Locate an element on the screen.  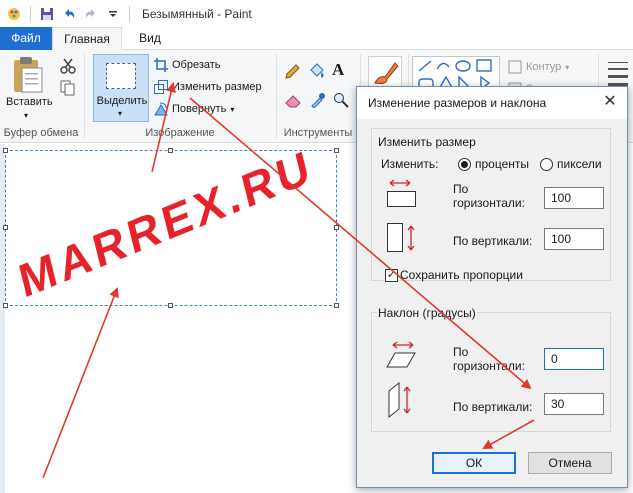
ok-button: ОК is located at coordinates (474, 463).